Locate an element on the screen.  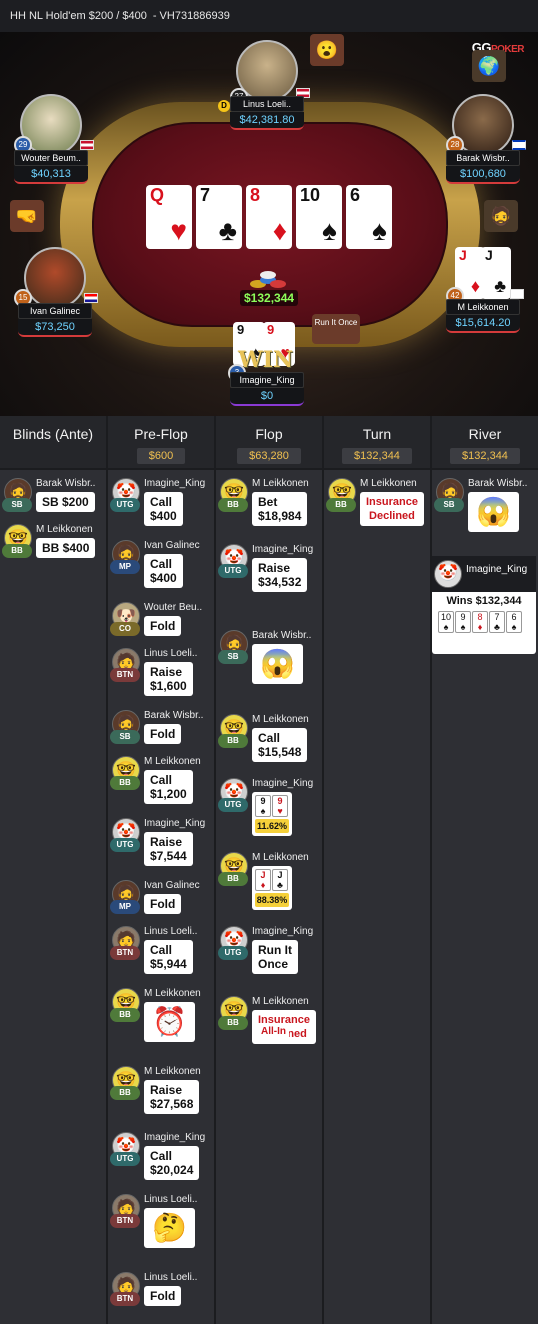
hole-card: J ♣ is located at coordinates (496, 273).